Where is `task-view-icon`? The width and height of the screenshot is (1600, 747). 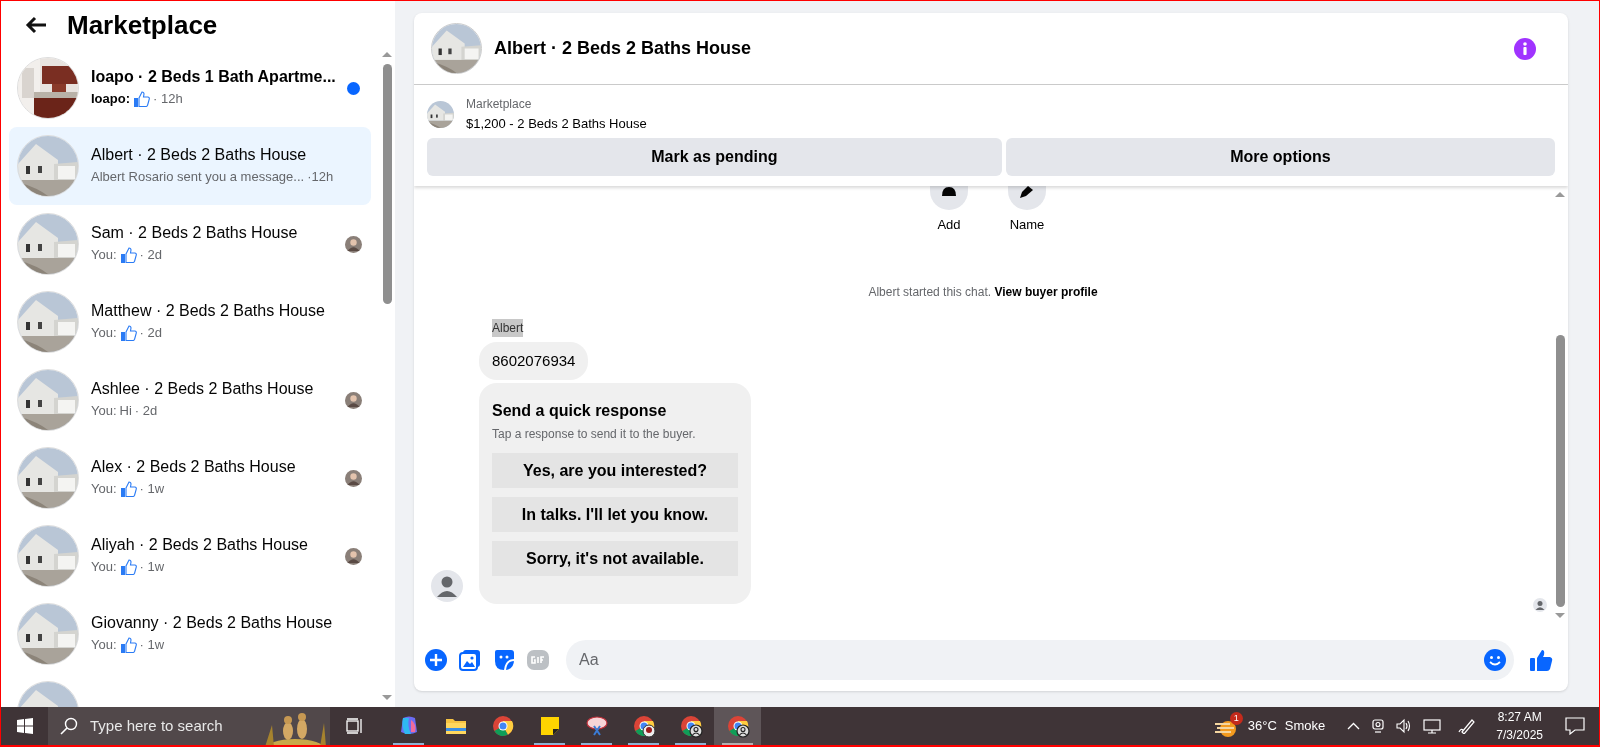
task-view-icon is located at coordinates (355, 726).